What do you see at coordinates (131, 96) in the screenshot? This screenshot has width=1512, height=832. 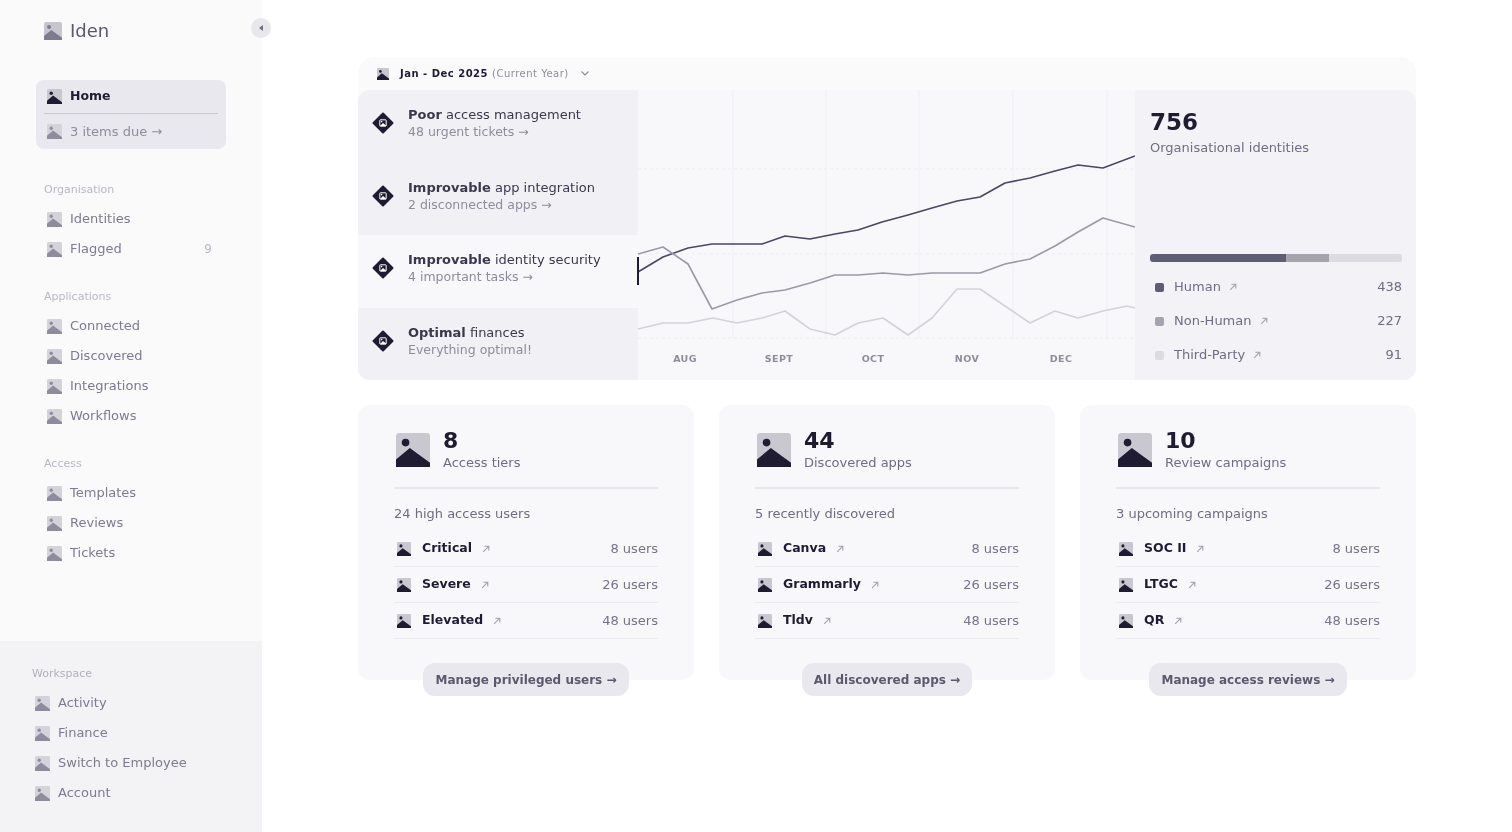 I see `nav-item: Home` at bounding box center [131, 96].